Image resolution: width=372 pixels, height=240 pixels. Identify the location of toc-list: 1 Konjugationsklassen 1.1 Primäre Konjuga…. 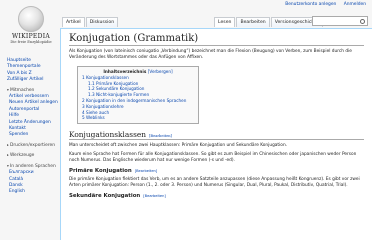
(138, 98).